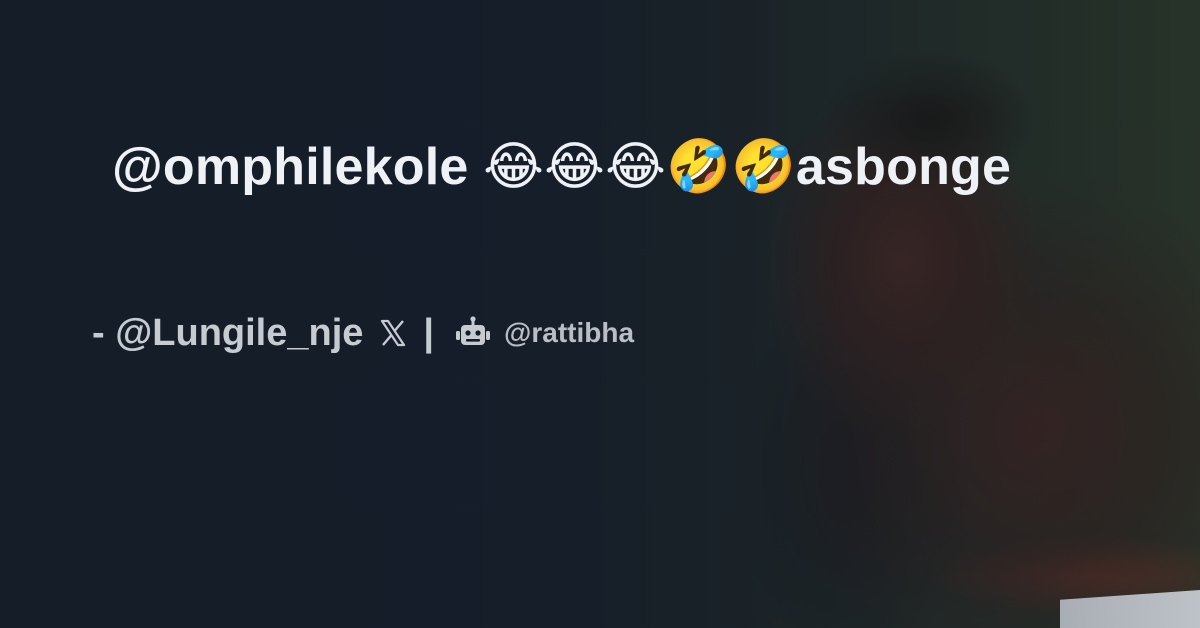  What do you see at coordinates (393, 333) in the screenshot?
I see `x-logo-icon` at bounding box center [393, 333].